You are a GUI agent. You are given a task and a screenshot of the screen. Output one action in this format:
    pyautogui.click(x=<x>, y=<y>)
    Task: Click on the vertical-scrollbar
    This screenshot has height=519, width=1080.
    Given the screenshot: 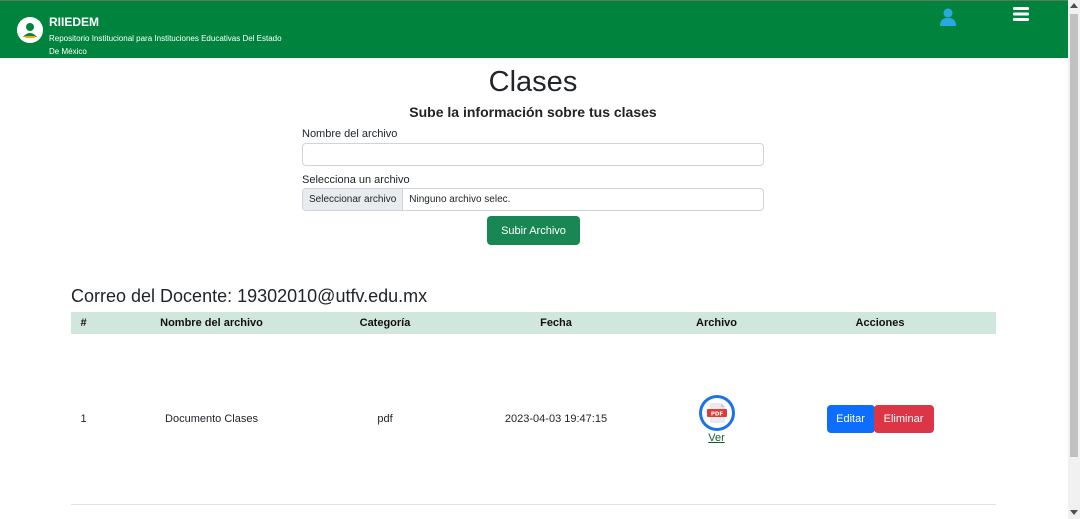 What is the action you would take?
    pyautogui.click(x=1074, y=259)
    